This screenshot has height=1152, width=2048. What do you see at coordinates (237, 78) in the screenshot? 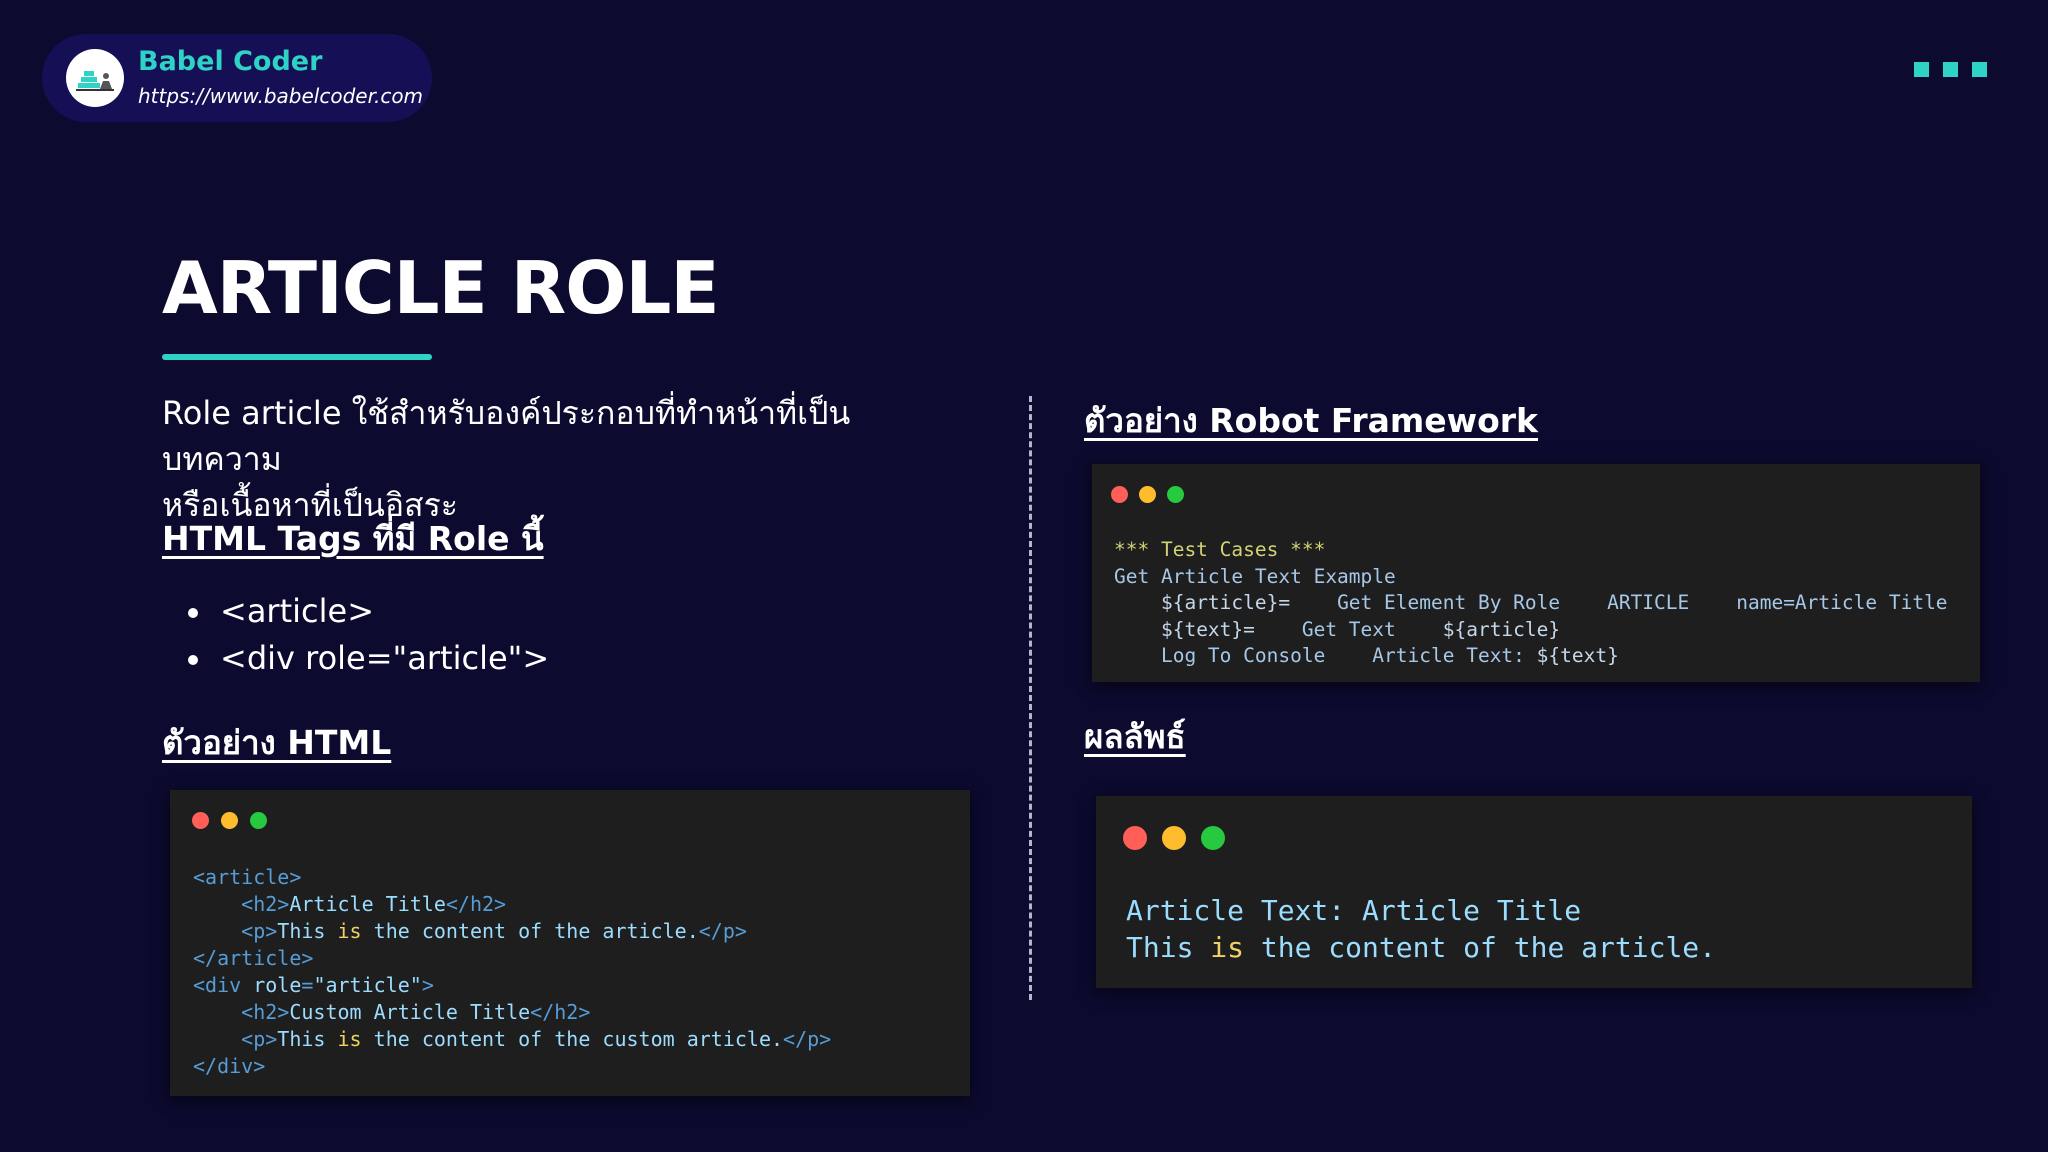
I see `brand-badge: Babel Coder https://www.babelcoder.com` at bounding box center [237, 78].